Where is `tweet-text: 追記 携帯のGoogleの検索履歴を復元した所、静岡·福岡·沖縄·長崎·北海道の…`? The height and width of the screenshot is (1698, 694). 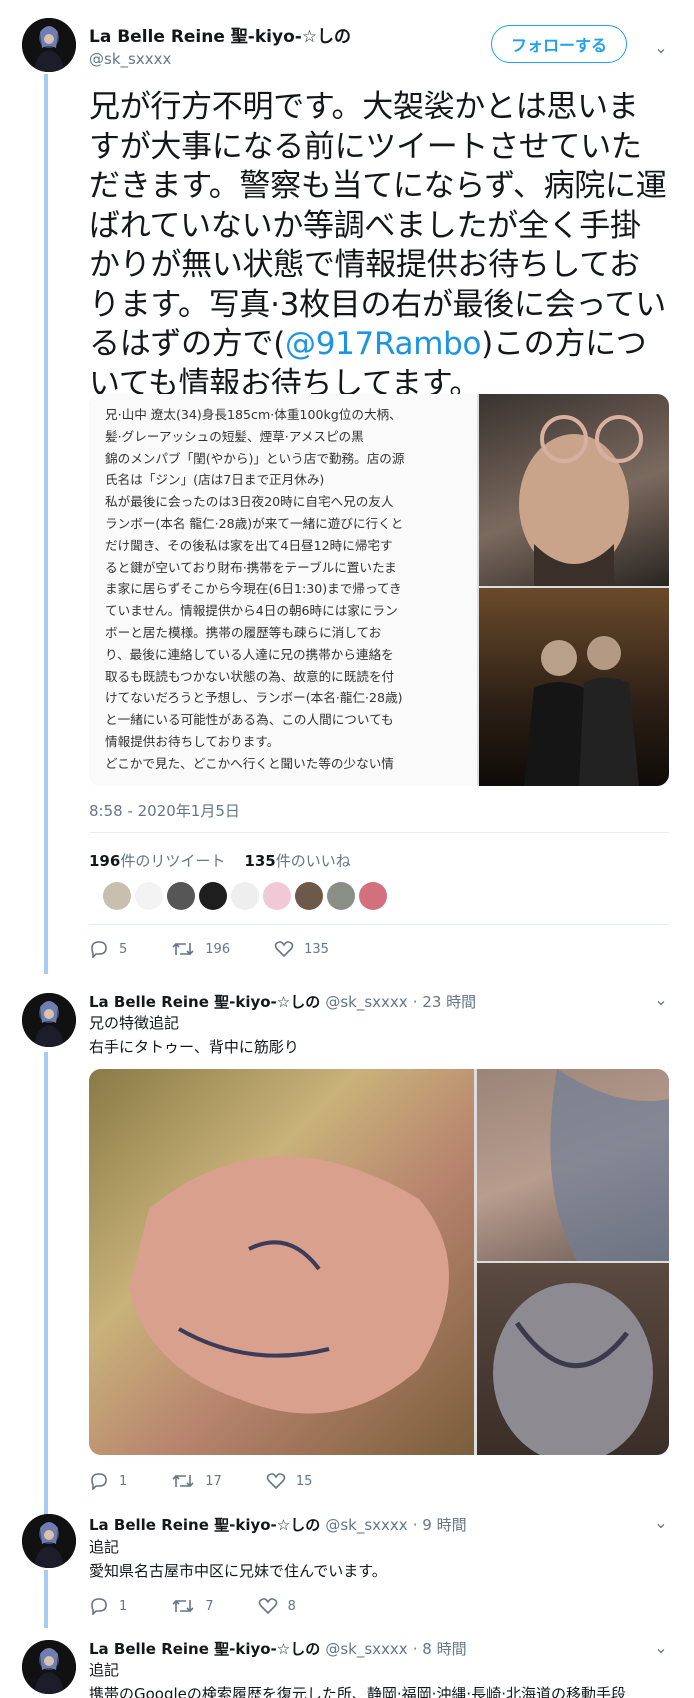
tweet-text: 追記 携帯のGoogleの検索履歴を復元した所、静岡·福岡·沖縄·長崎·北海道の… is located at coordinates (389, 1678).